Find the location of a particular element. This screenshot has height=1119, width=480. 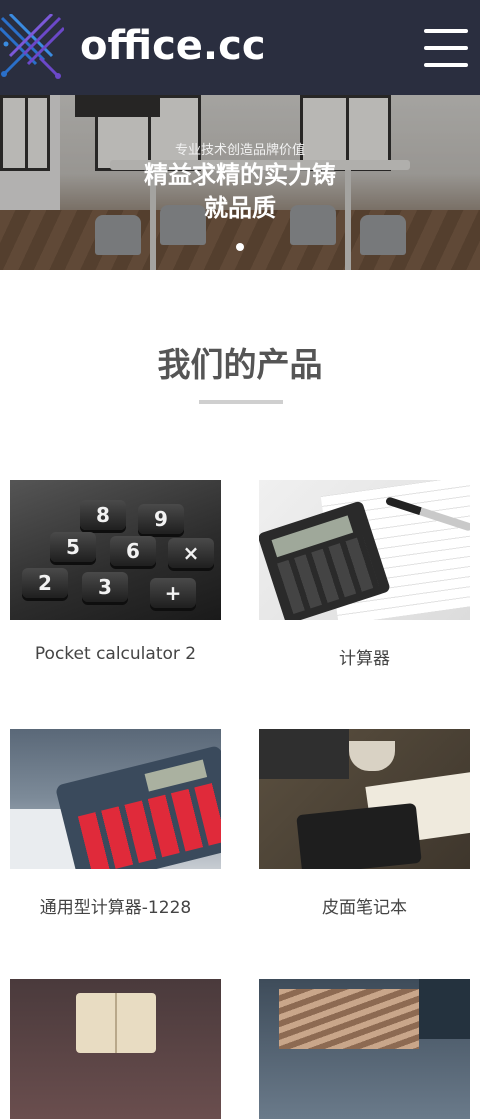

product-card: 8 9 5 6 × 2 3 + Pocket calculator 2 is located at coordinates (115, 572).